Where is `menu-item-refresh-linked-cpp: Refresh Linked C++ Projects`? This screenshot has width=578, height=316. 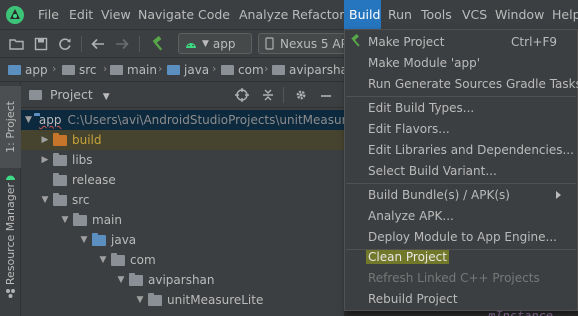 menu-item-refresh-linked-cpp: Refresh Linked C++ Projects is located at coordinates (461, 277).